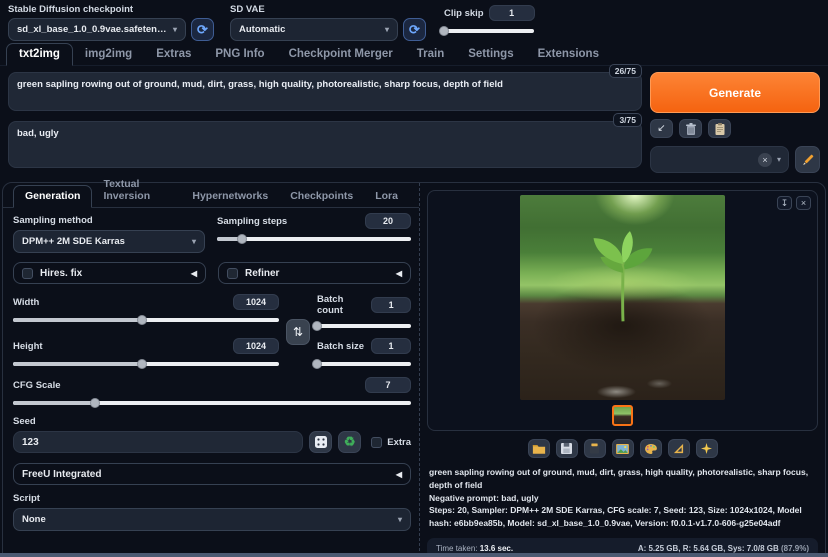 This screenshot has height=557, width=828. I want to click on tab-checkpoint-merger: Checkpoint Merger, so click(341, 54).